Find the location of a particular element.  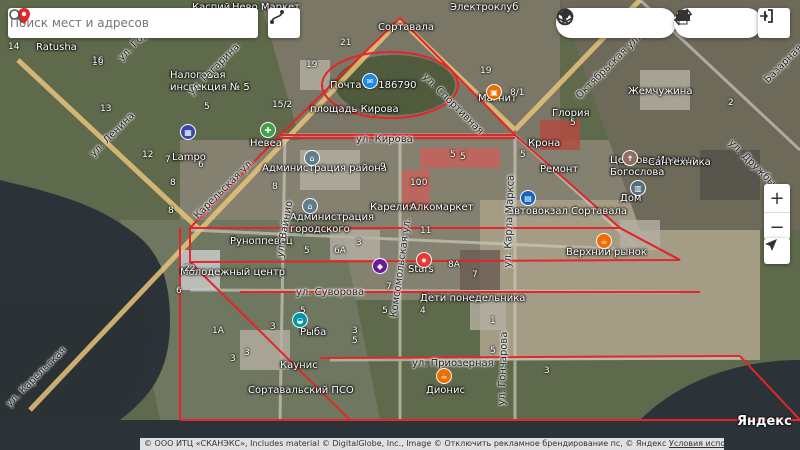

locate-me-button is located at coordinates (777, 251).